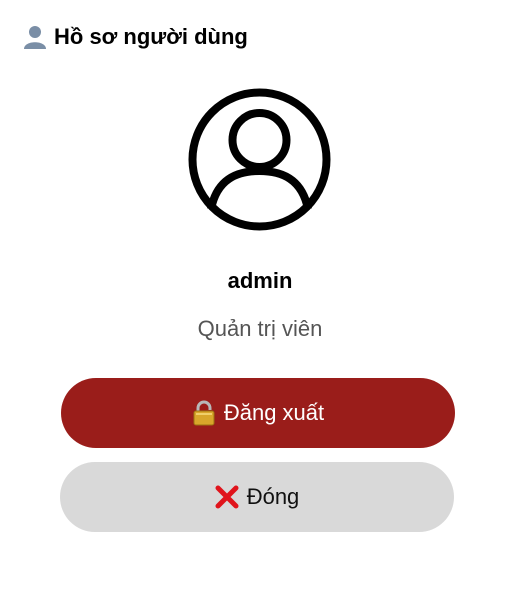  I want to click on red-cross-icon, so click(227, 497).